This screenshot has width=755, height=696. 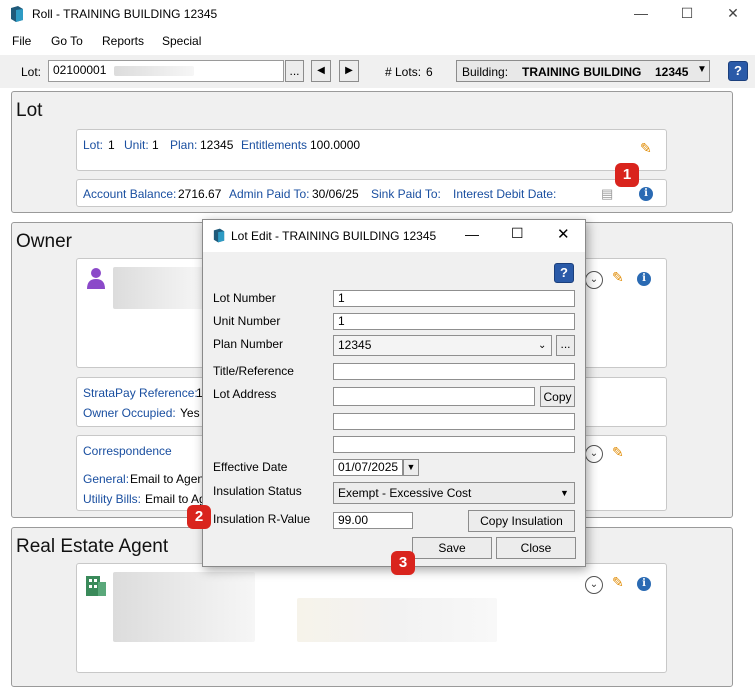 What do you see at coordinates (434, 396) in the screenshot?
I see `lot-address-line1-input` at bounding box center [434, 396].